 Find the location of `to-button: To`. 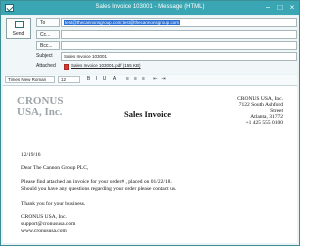

to-button: To is located at coordinates (48, 22).